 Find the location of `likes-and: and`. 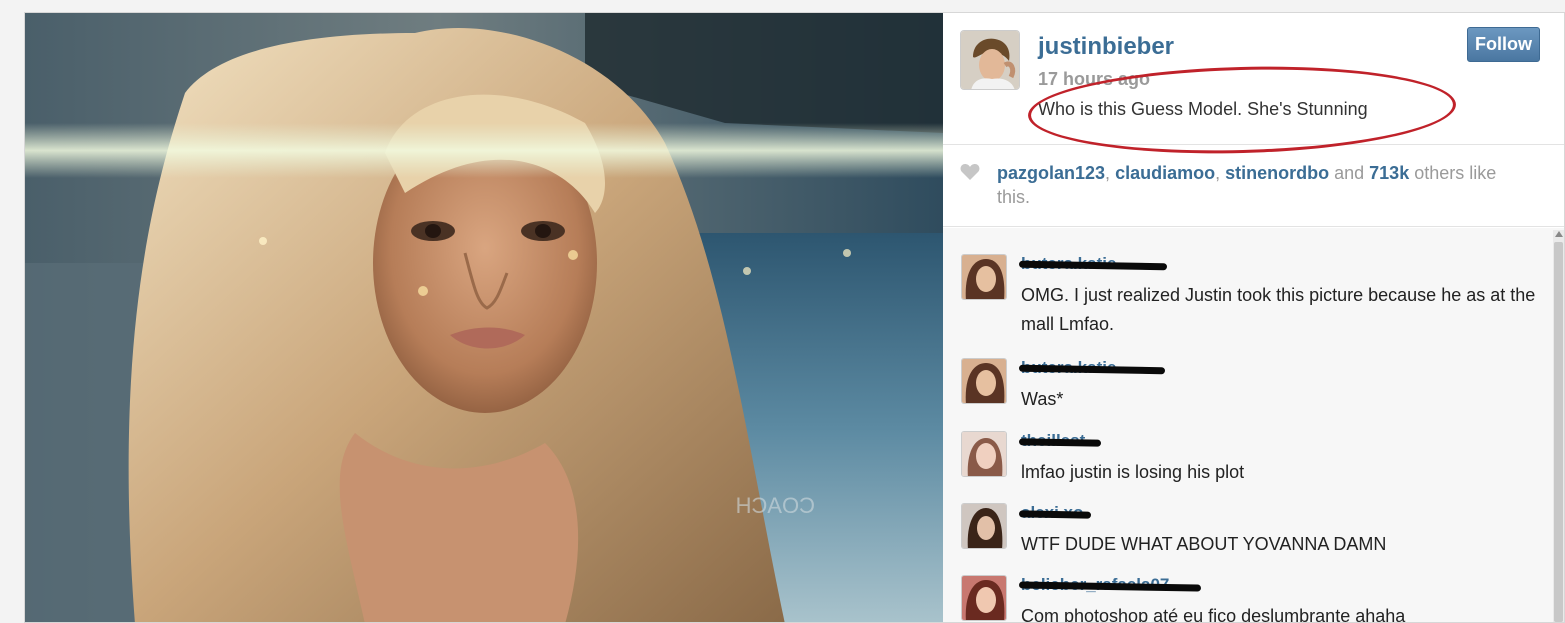

likes-and: and is located at coordinates (1349, 173).